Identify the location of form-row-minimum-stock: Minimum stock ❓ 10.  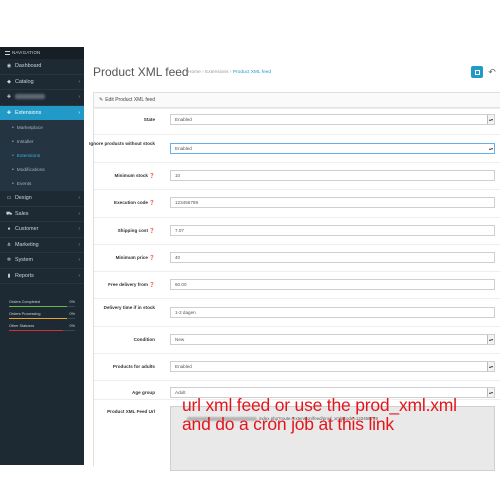
(297, 175).